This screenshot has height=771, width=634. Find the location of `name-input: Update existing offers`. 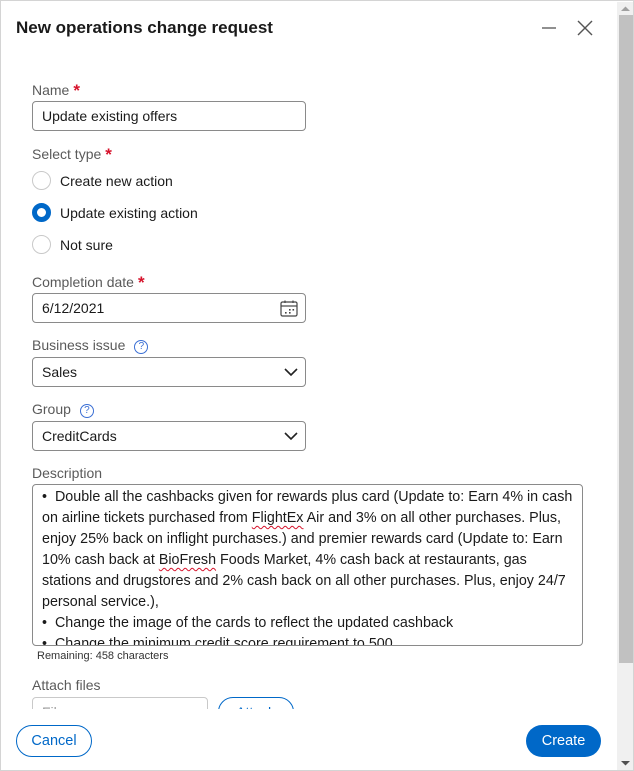

name-input: Update existing offers is located at coordinates (169, 116).